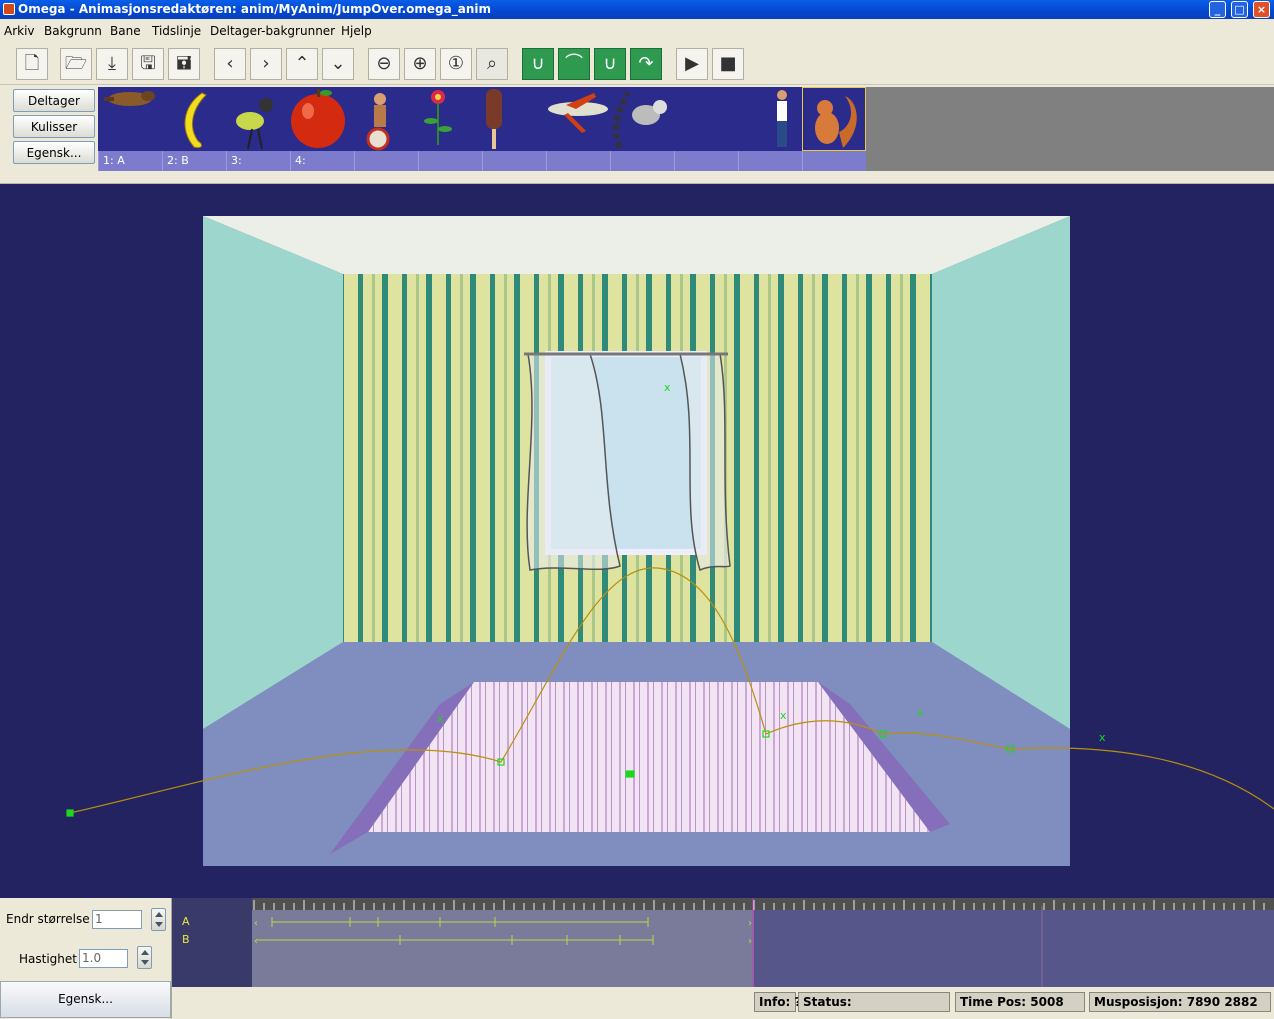  What do you see at coordinates (73, 31) in the screenshot?
I see `menu-bakgrunn: Bakgrunn` at bounding box center [73, 31].